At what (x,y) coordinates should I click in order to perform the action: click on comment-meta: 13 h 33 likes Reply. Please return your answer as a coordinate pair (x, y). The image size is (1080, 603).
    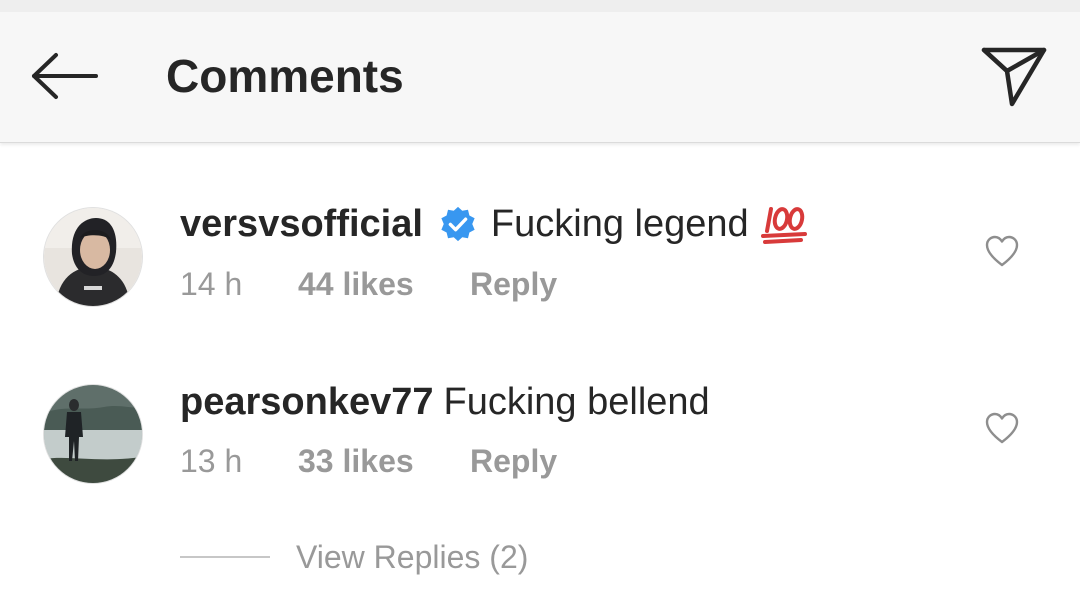
    Looking at the image, I should click on (368, 461).